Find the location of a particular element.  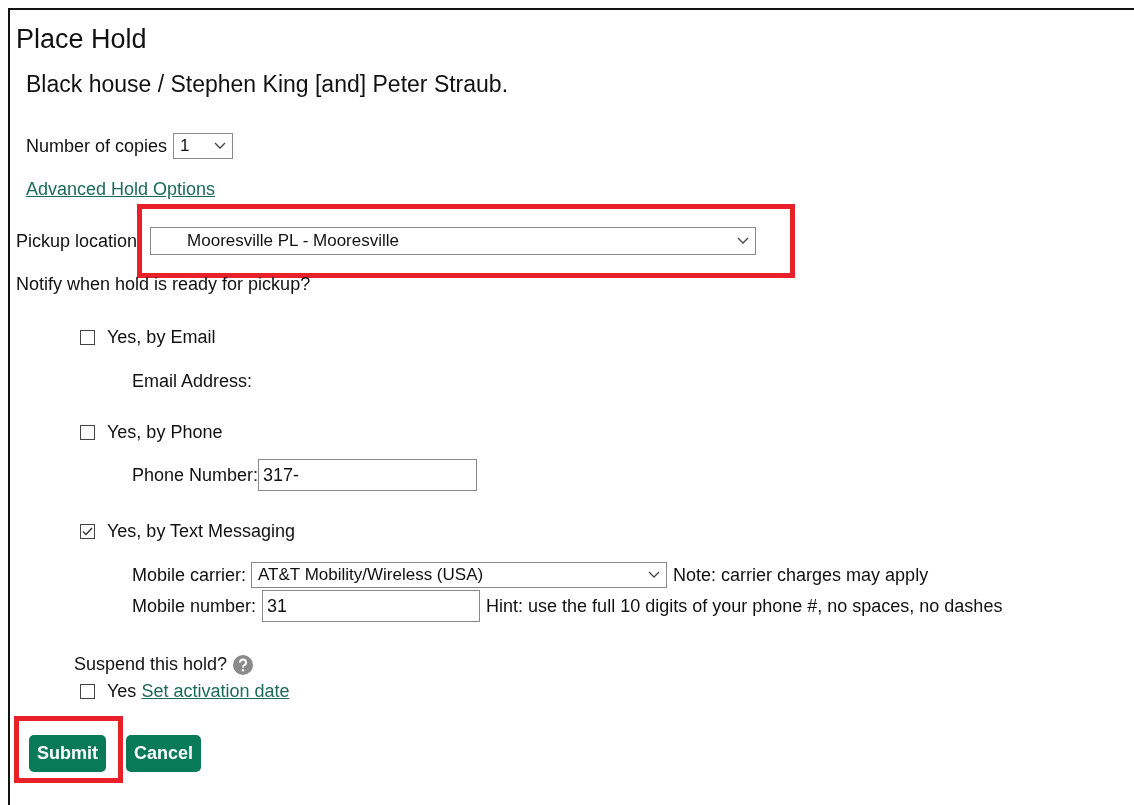

activation-date-link: Set activation date is located at coordinates (215, 691).